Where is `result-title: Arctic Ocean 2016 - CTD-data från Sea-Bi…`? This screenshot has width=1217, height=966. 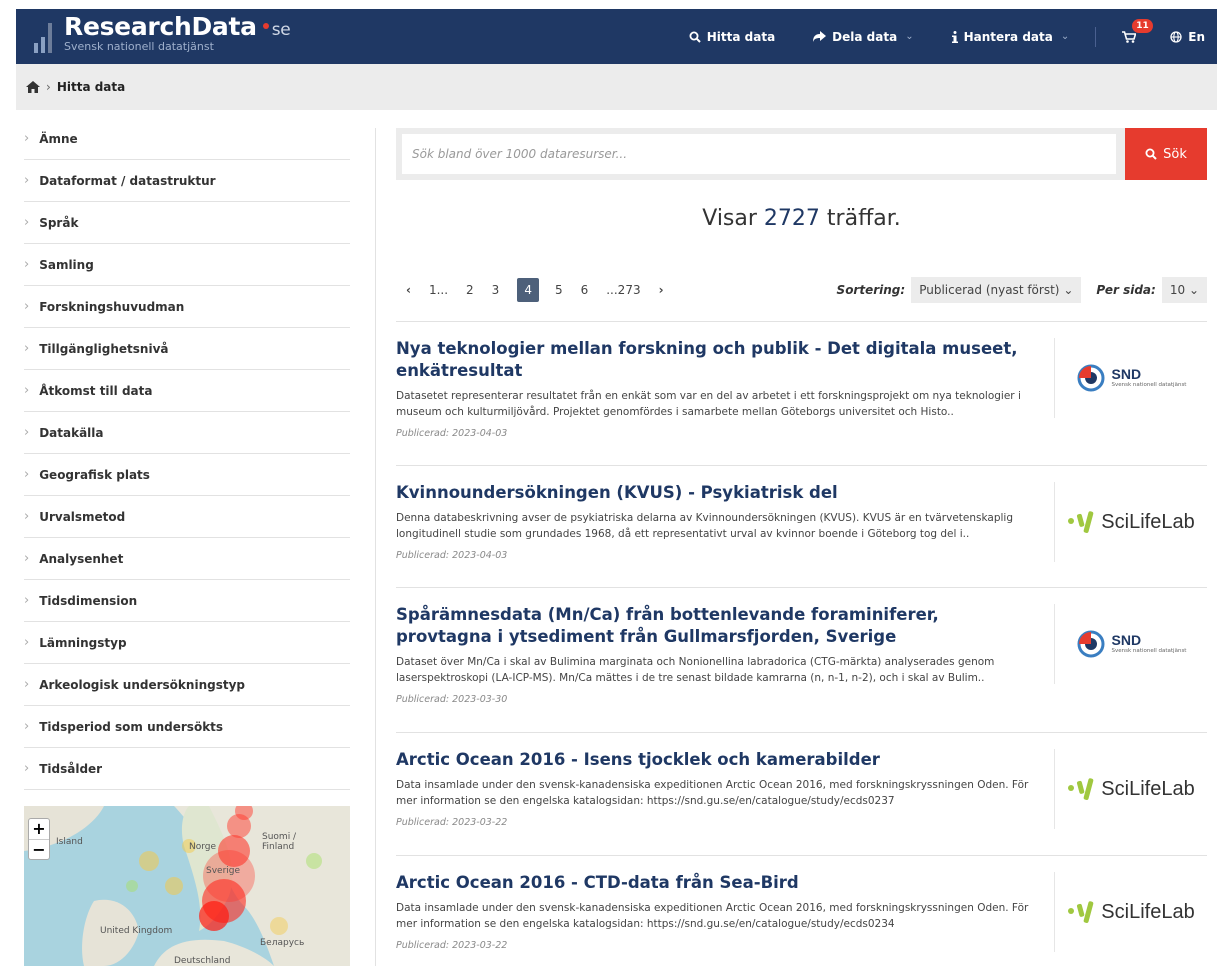
result-title: Arctic Ocean 2016 - CTD-data från Sea-Bi… is located at coordinates (716, 883).